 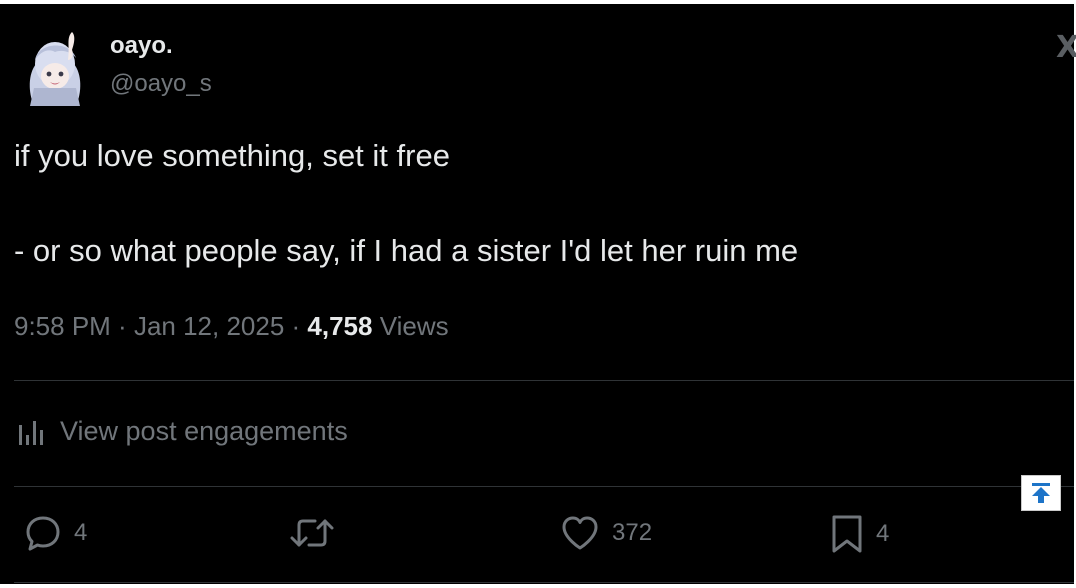 I want to click on bar-chart-icon, so click(x=31, y=432).